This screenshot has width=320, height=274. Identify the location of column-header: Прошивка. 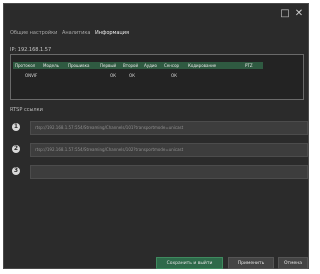
(79, 65).